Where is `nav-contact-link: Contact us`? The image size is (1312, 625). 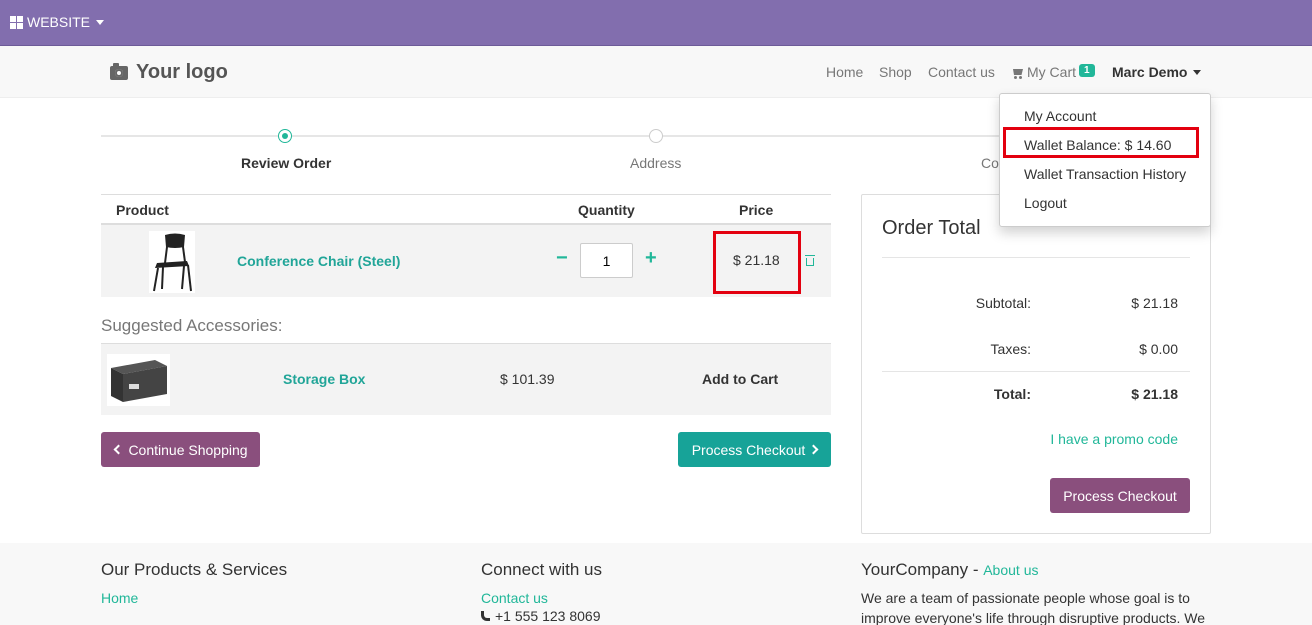 nav-contact-link: Contact us is located at coordinates (961, 72).